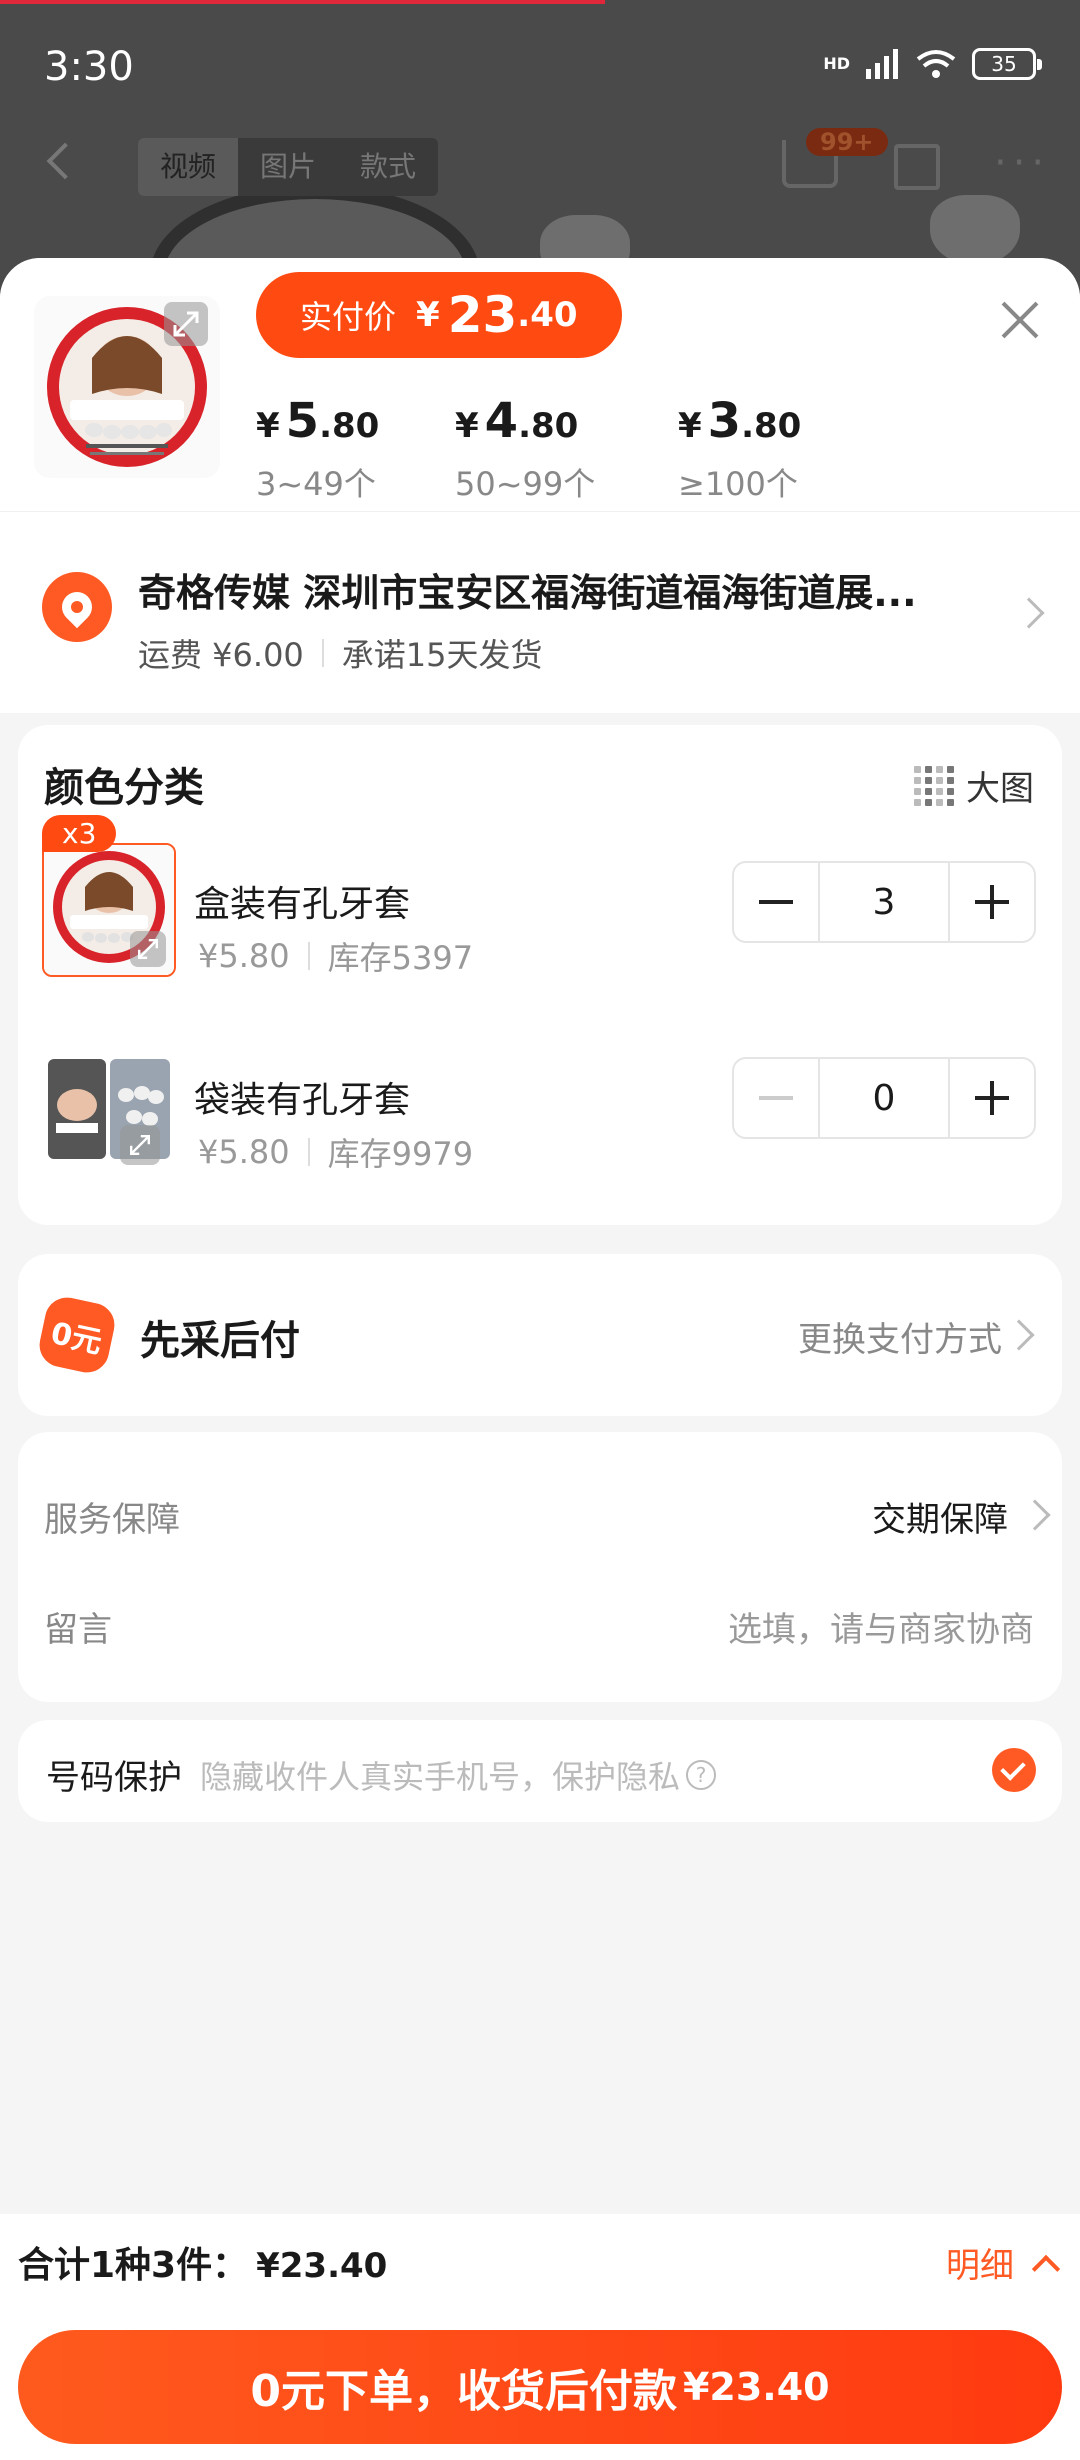 This screenshot has height=2460, width=1080. I want to click on service-card: 服务保障 交期保障 留言 选填，请与商家协商, so click(540, 1567).